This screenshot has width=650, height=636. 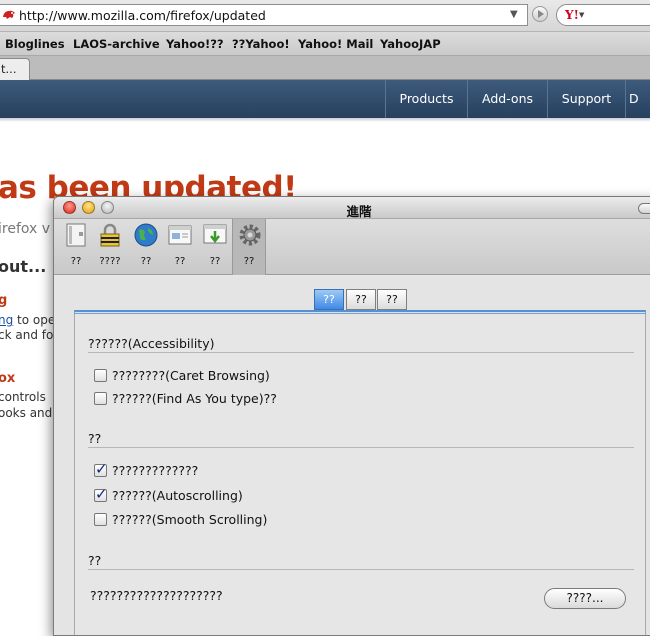 I want to click on autoscrolling-checkbox, so click(x=101, y=494).